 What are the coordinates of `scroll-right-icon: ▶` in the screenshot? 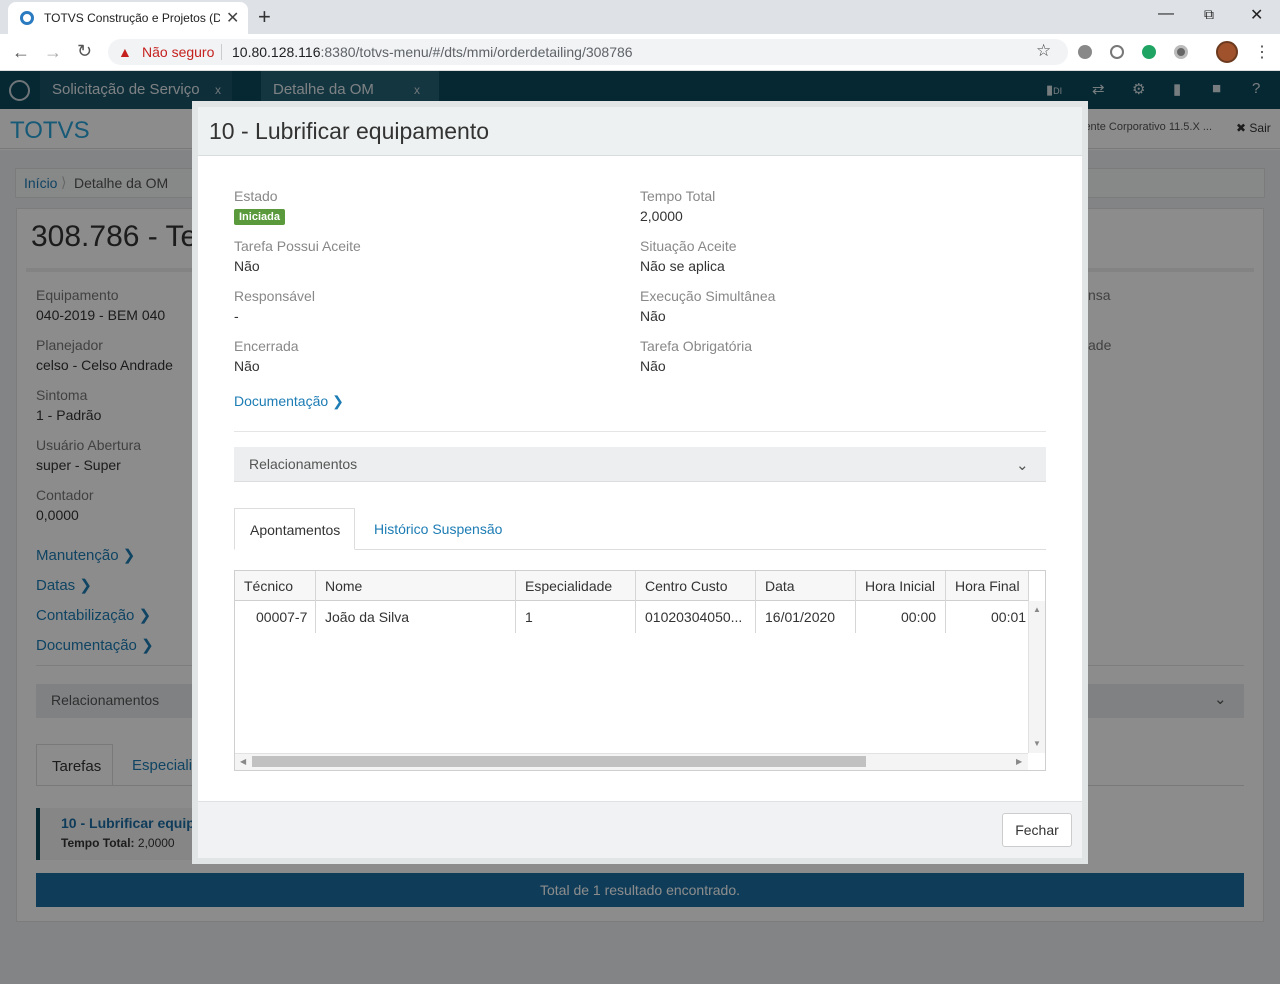 It's located at (1019, 761).